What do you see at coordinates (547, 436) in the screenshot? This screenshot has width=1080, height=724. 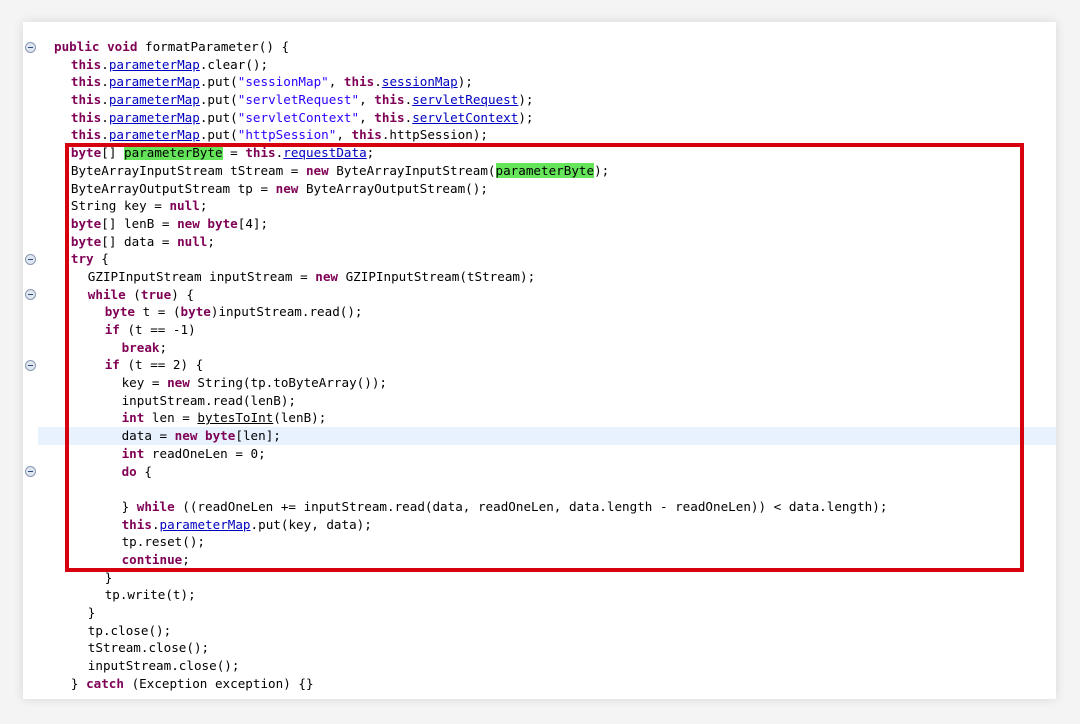 I see `code-line-current: data = new byte[len];` at bounding box center [547, 436].